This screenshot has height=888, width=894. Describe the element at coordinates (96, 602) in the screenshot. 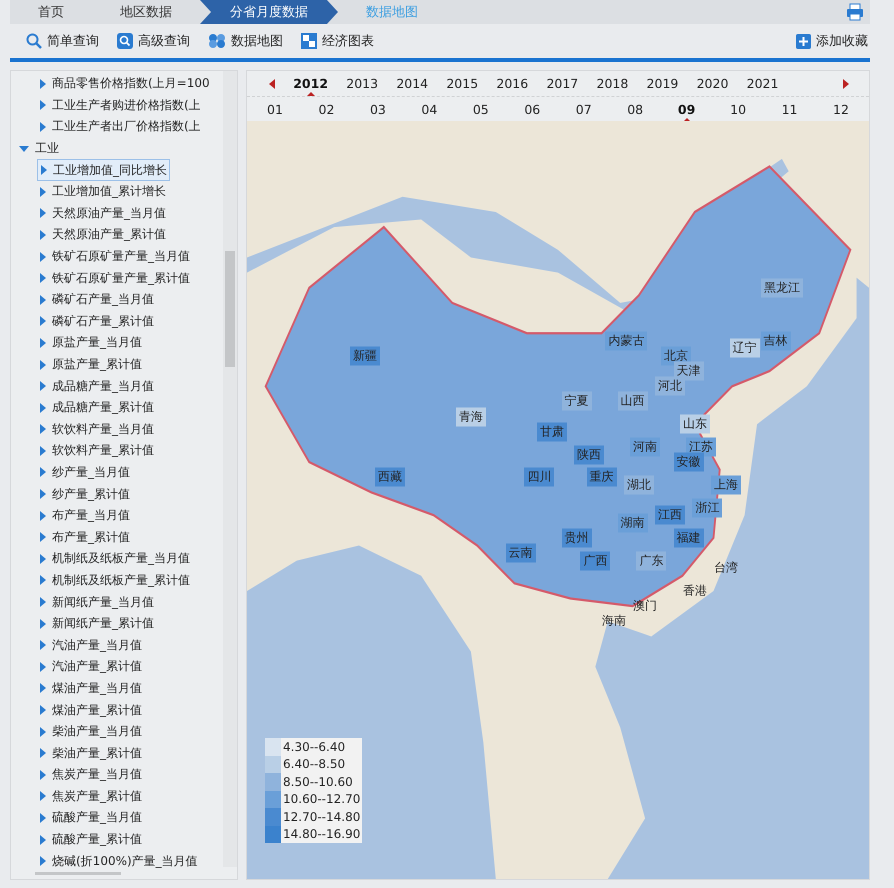

I see `tree-item: 新闻纸产量_当月值` at that location.